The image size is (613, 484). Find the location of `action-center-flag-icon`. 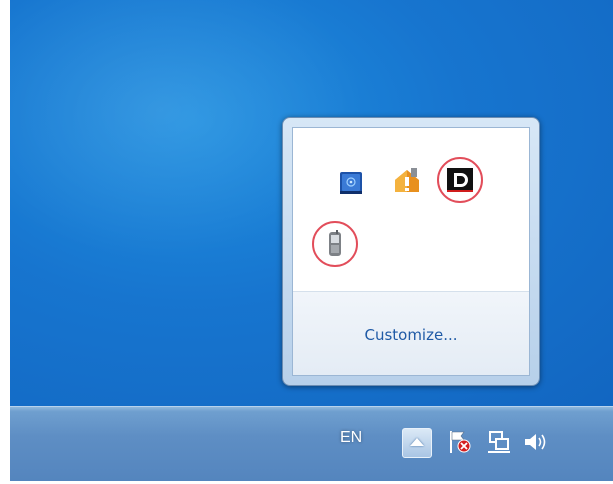

action-center-flag-icon is located at coordinates (459, 442).